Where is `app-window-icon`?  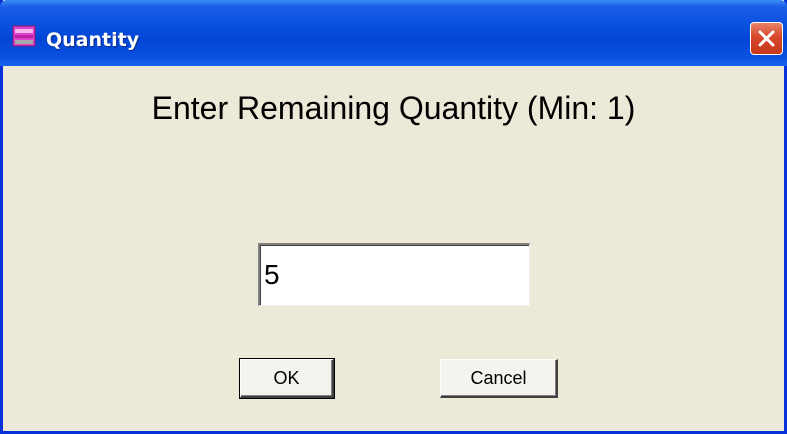 app-window-icon is located at coordinates (24, 36).